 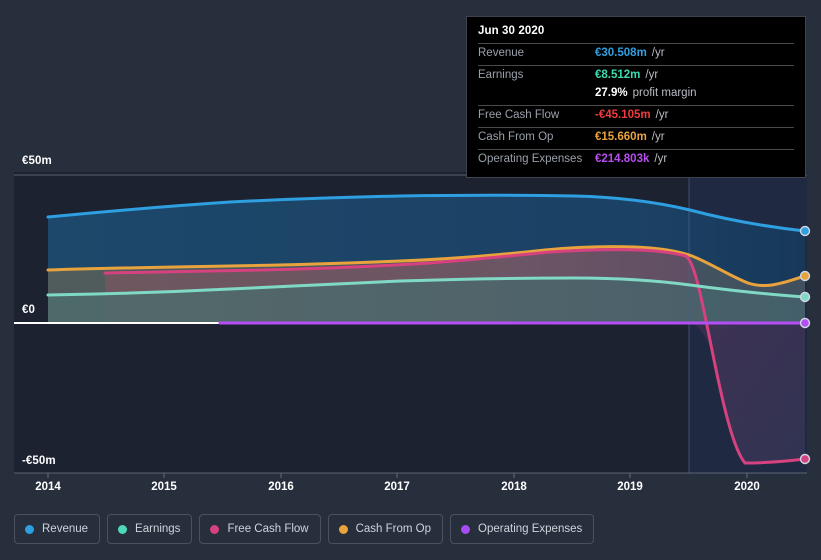 What do you see at coordinates (630, 487) in the screenshot?
I see `x-axis-label-2019: 2019` at bounding box center [630, 487].